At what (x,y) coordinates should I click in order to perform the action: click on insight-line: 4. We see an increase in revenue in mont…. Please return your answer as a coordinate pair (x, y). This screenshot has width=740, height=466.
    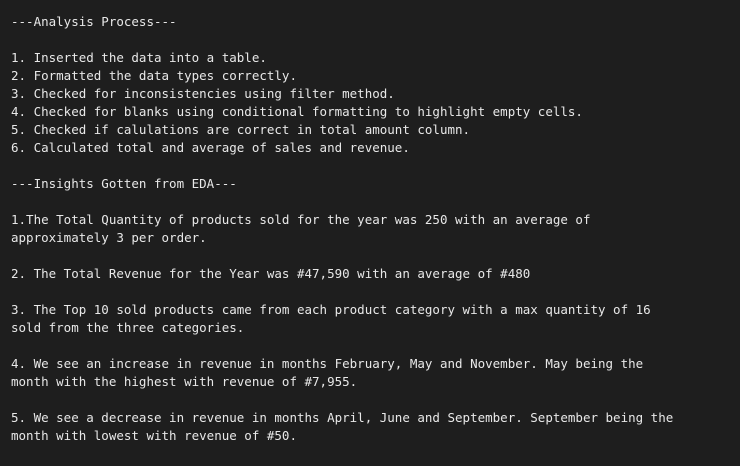
    Looking at the image, I should click on (327, 363).